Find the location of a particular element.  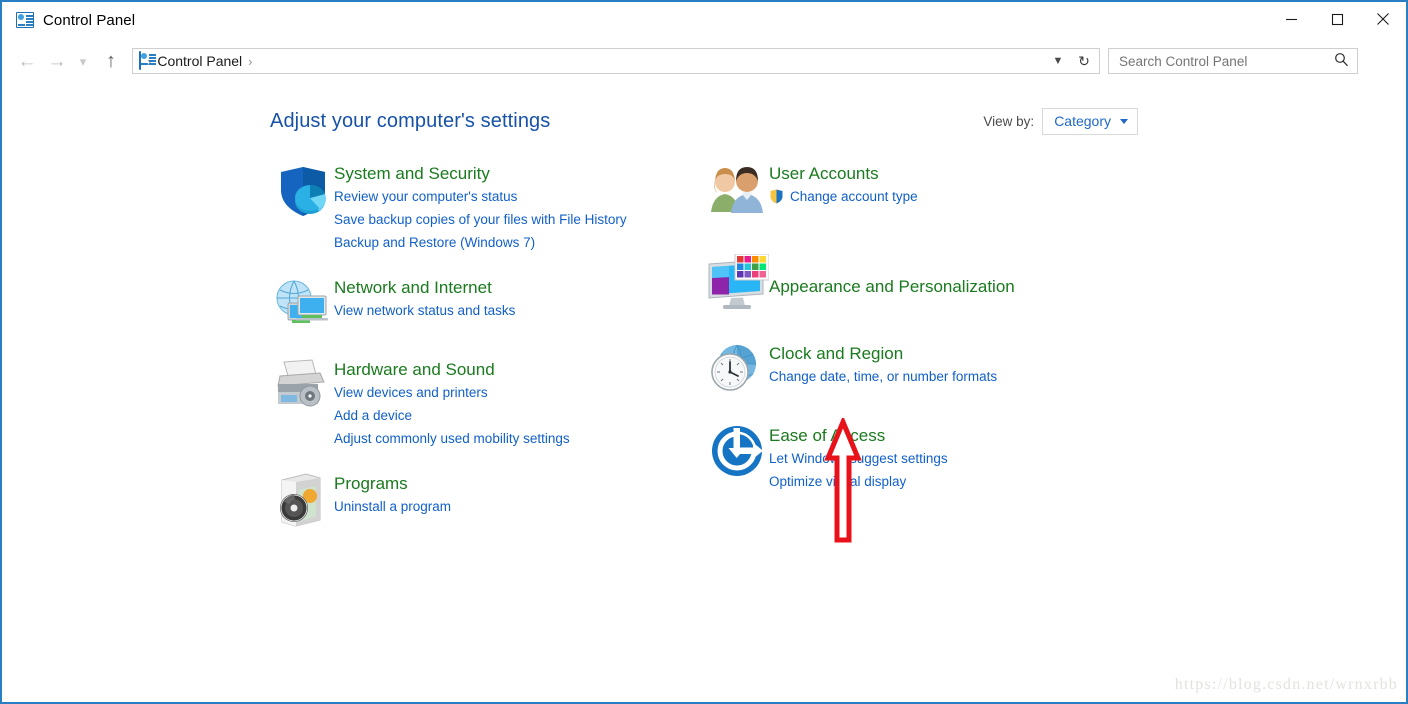

title-bar: Control Panel is located at coordinates (704, 20).